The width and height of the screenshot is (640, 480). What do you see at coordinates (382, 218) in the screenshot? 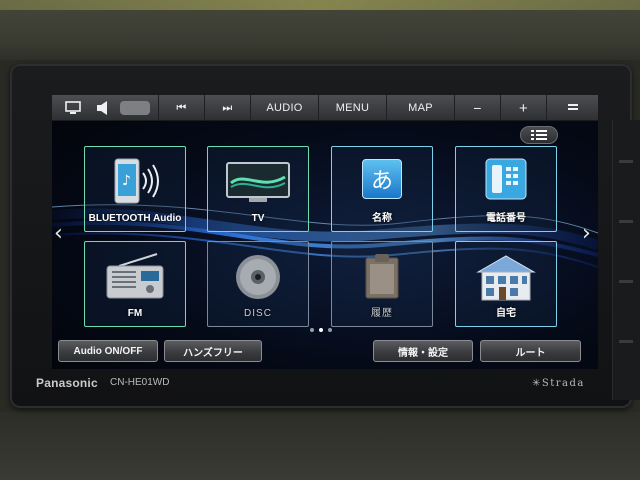
I see `tile-label: 名称` at bounding box center [382, 218].